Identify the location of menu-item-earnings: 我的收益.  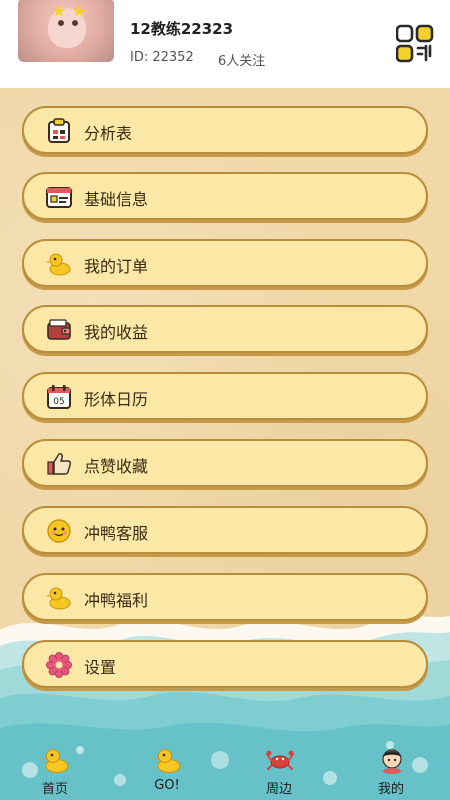
(225, 329).